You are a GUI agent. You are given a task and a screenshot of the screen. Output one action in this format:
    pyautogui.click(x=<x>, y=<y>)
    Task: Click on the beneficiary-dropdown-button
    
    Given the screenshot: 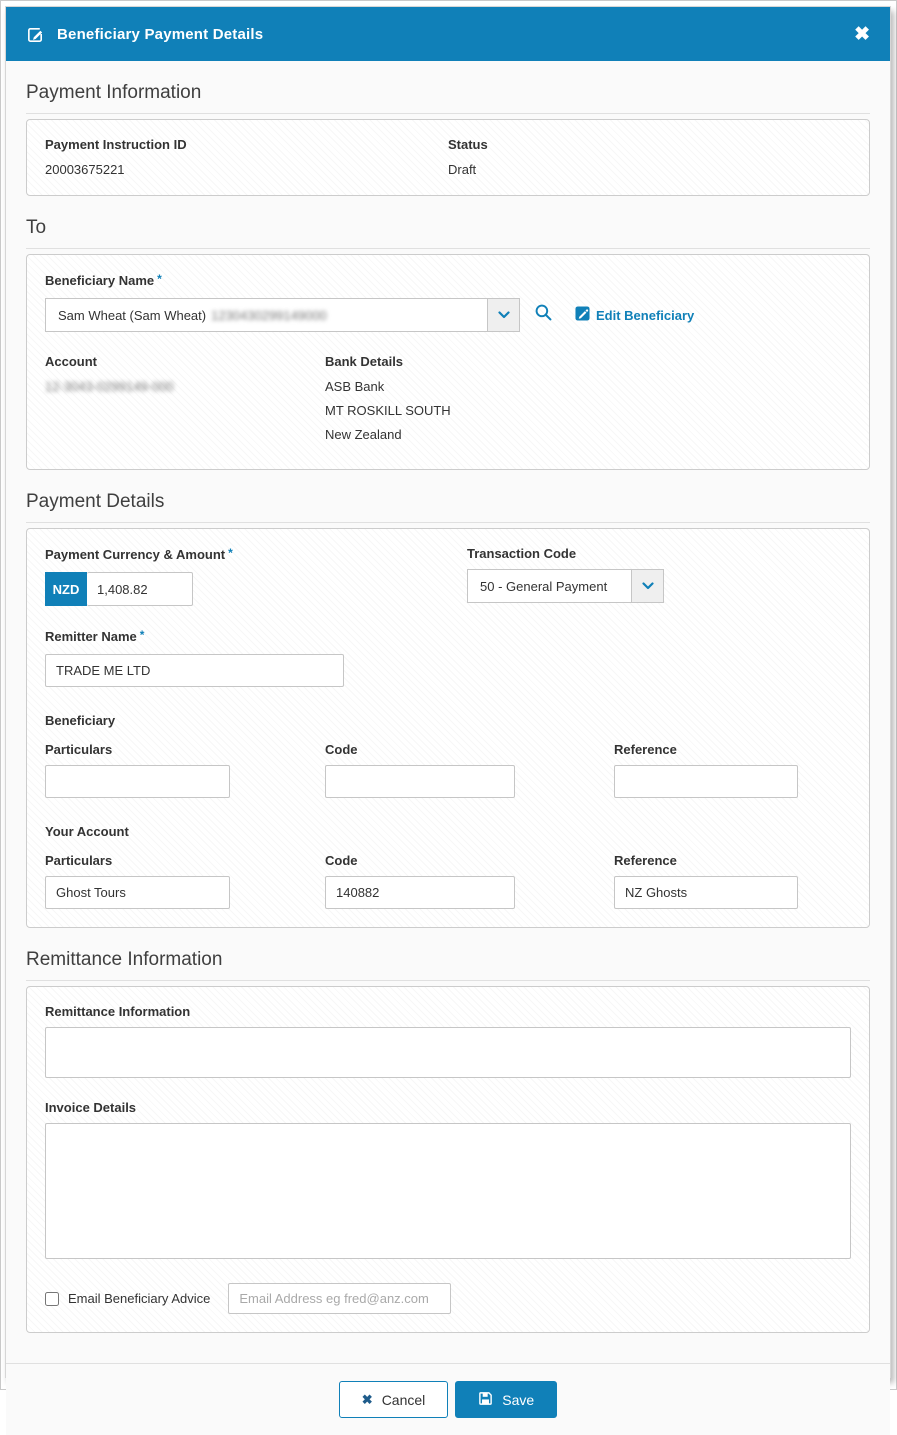 What is the action you would take?
    pyautogui.click(x=503, y=315)
    